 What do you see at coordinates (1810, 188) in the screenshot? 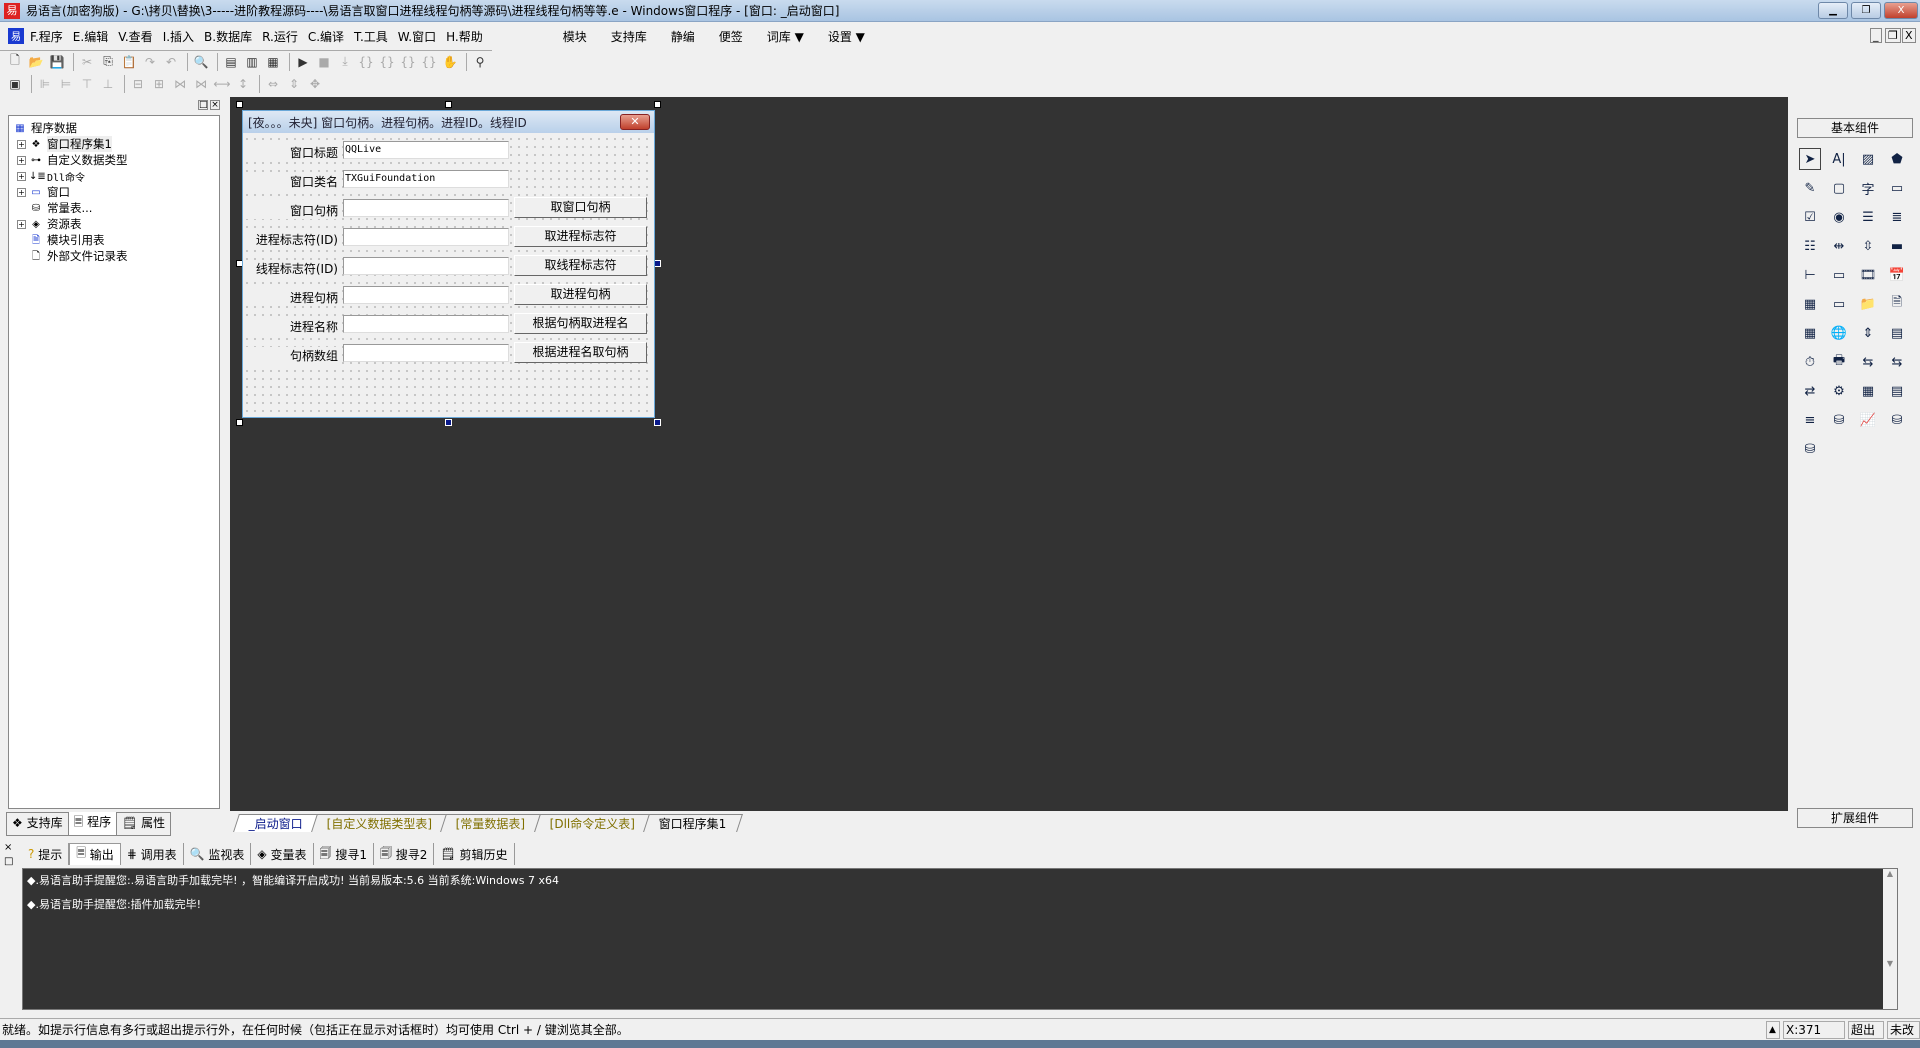
I see `edit-component-icon: ✎` at bounding box center [1810, 188].